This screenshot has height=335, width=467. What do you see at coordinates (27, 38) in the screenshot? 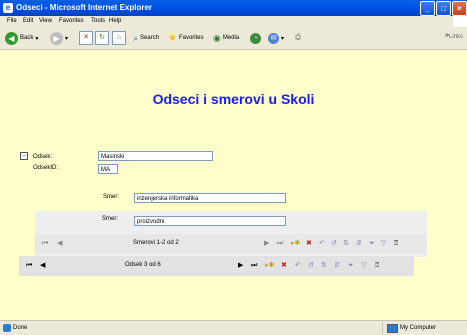
I see `back-label: Back` at bounding box center [27, 38].